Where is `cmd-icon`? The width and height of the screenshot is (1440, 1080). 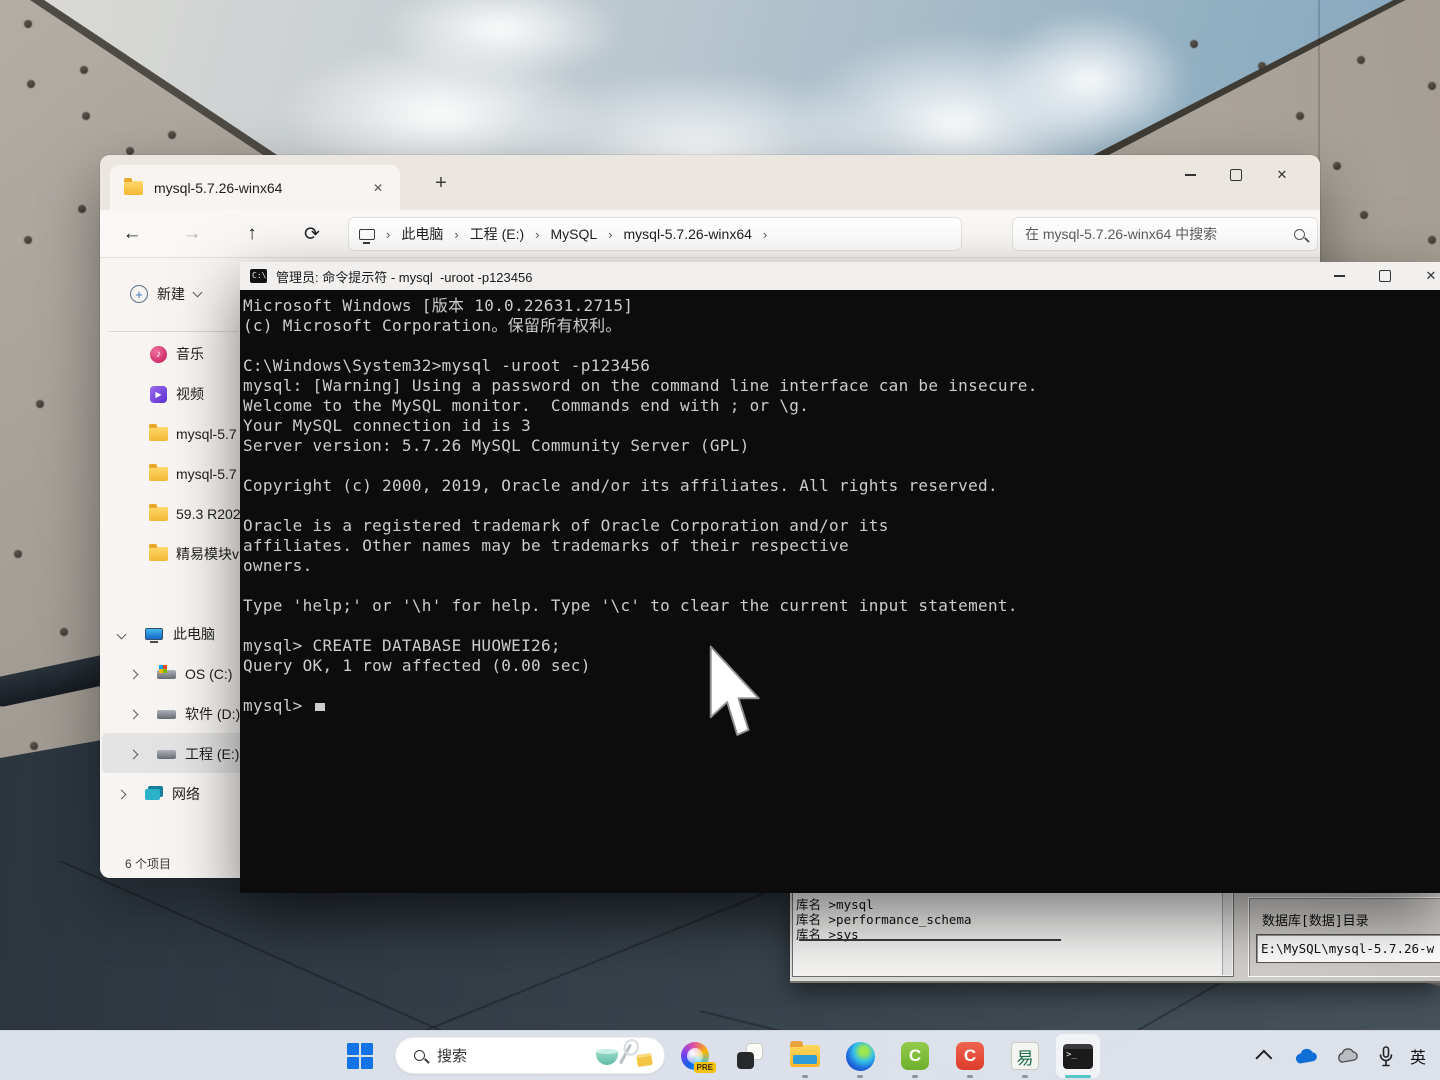 cmd-icon is located at coordinates (258, 276).